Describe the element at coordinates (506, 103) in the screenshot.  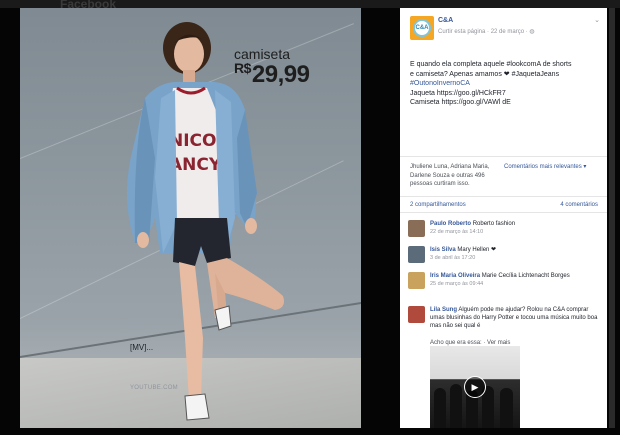
I see `tshirt-link: Camiseta https://goo.gl/VAWl dE` at that location.